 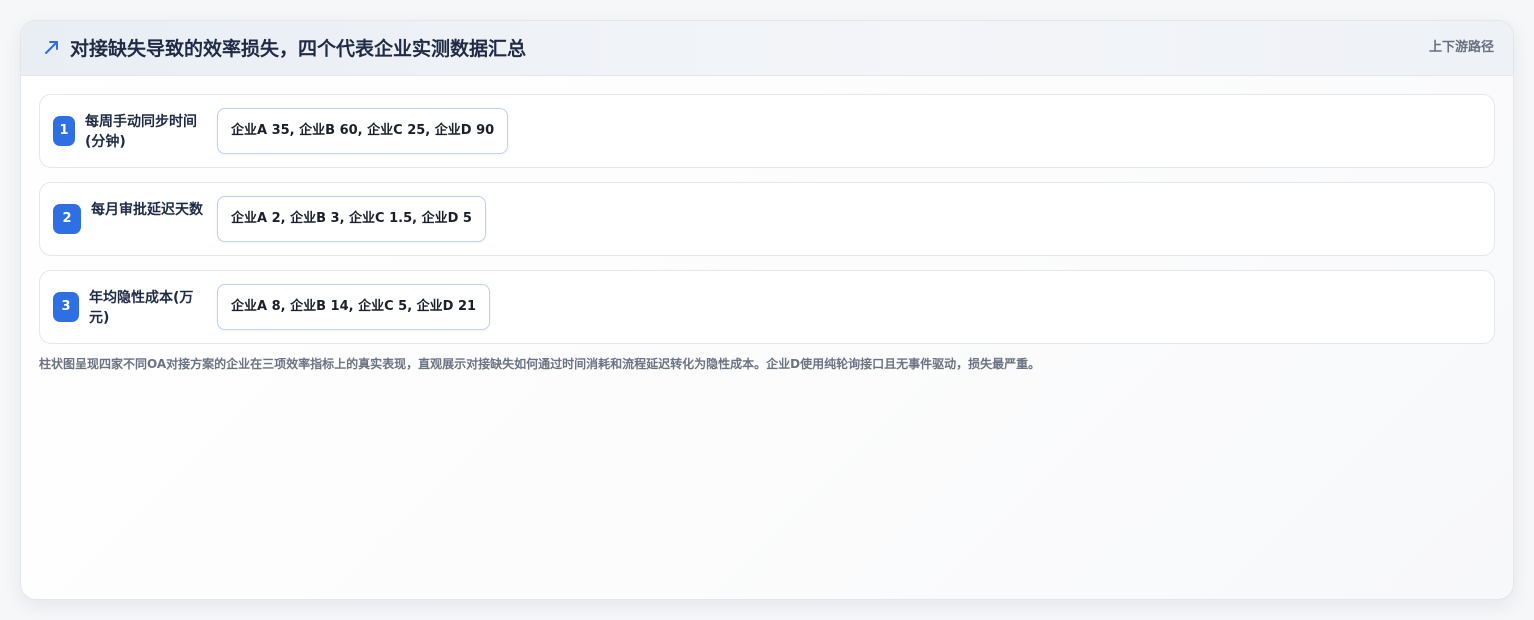 I want to click on metric-index-badge: 2, so click(x=67, y=219).